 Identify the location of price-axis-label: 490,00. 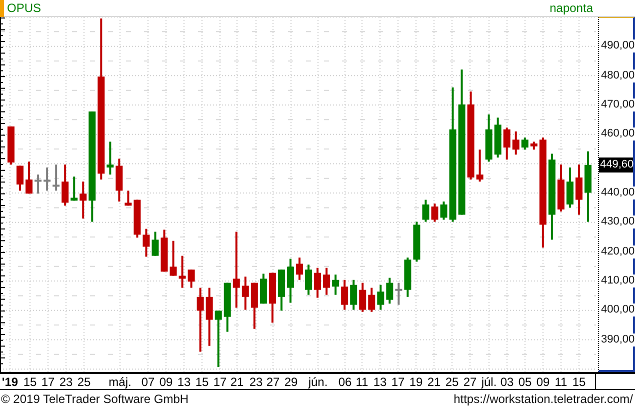
(618, 46).